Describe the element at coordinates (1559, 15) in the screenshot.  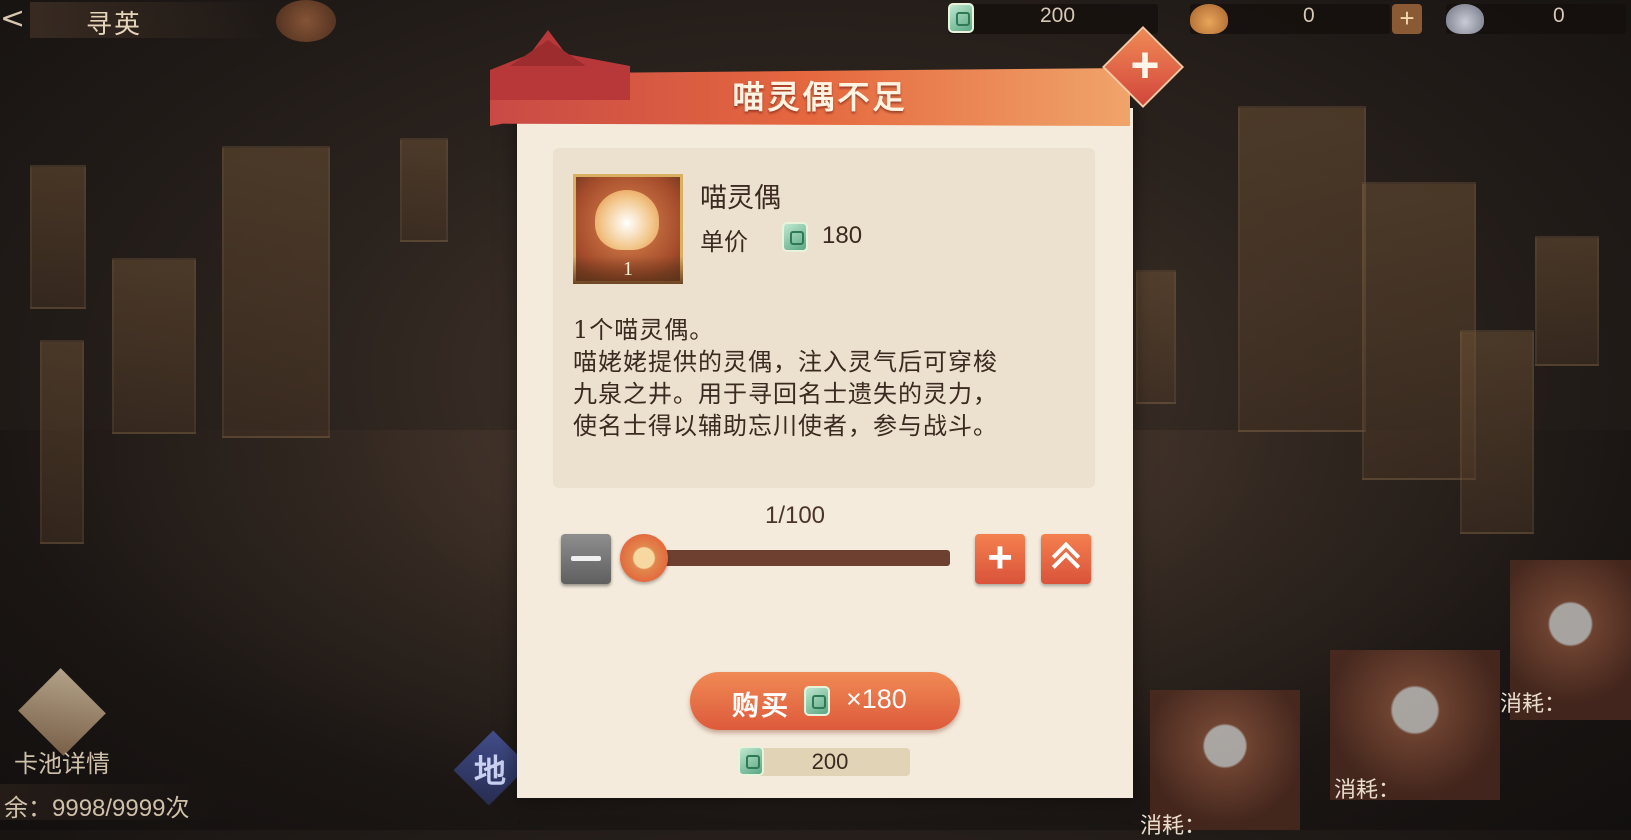
I see `husky-token-amount: 0` at that location.